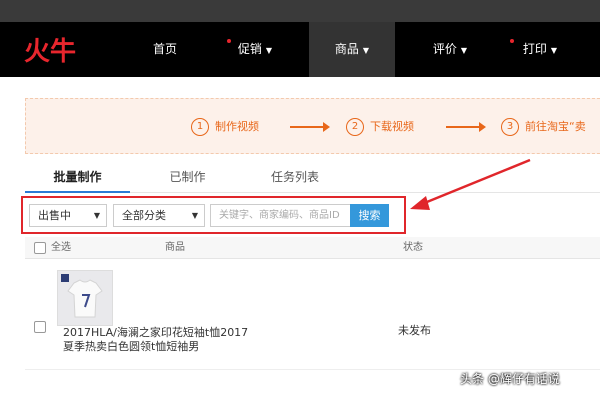 The width and height of the screenshot is (600, 400). What do you see at coordinates (200, 127) in the screenshot?
I see `step-number: 1` at bounding box center [200, 127].